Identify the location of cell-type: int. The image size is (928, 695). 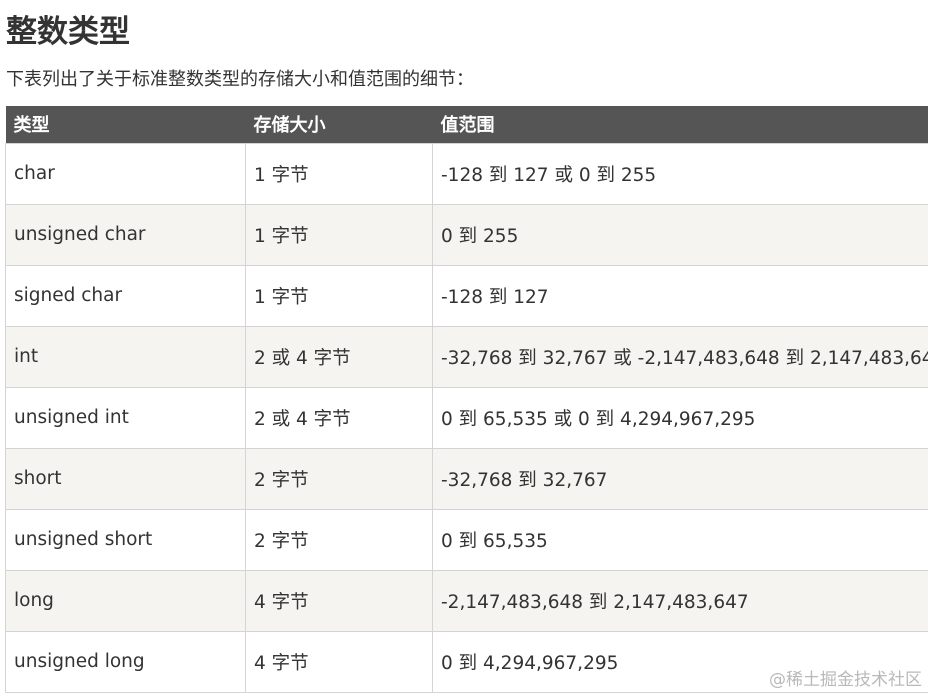
(125, 356).